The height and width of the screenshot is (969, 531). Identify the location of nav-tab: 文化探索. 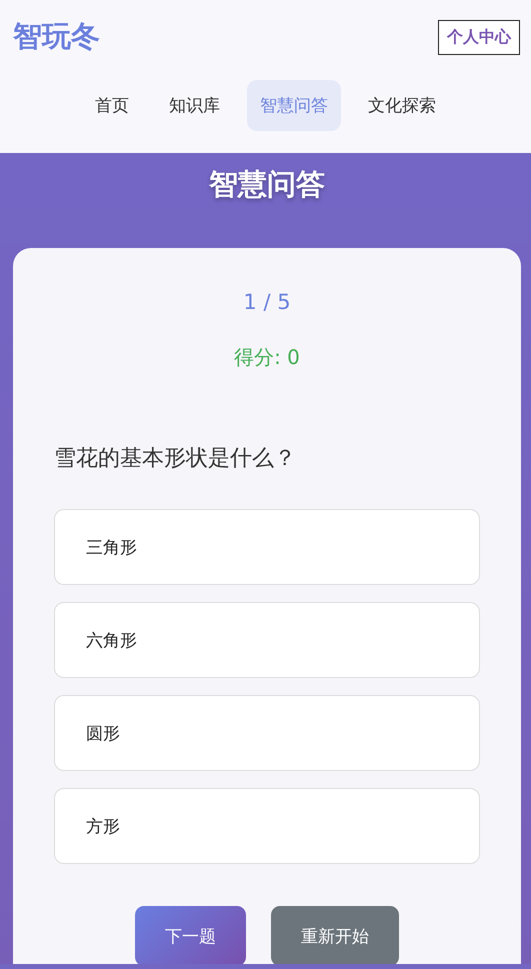
(402, 105).